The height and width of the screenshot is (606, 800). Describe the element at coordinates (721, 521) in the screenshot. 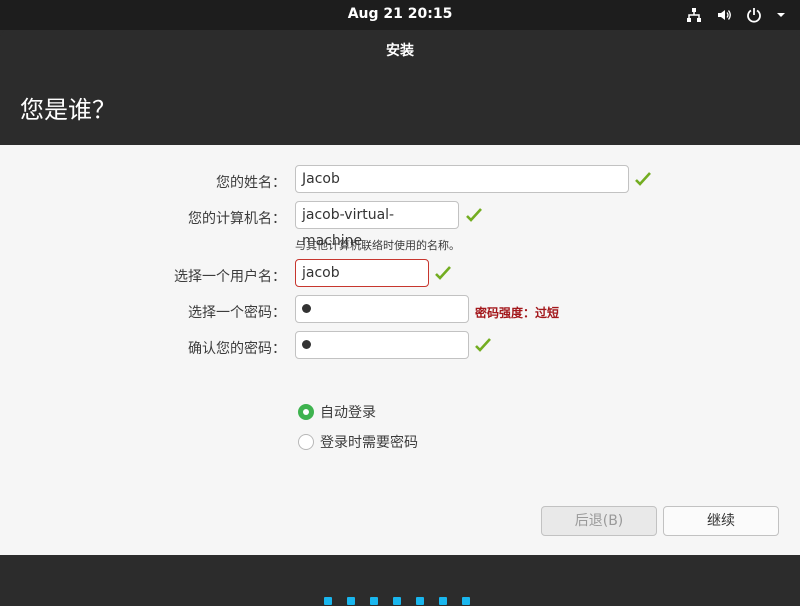

I see `continue-button: 继续` at that location.